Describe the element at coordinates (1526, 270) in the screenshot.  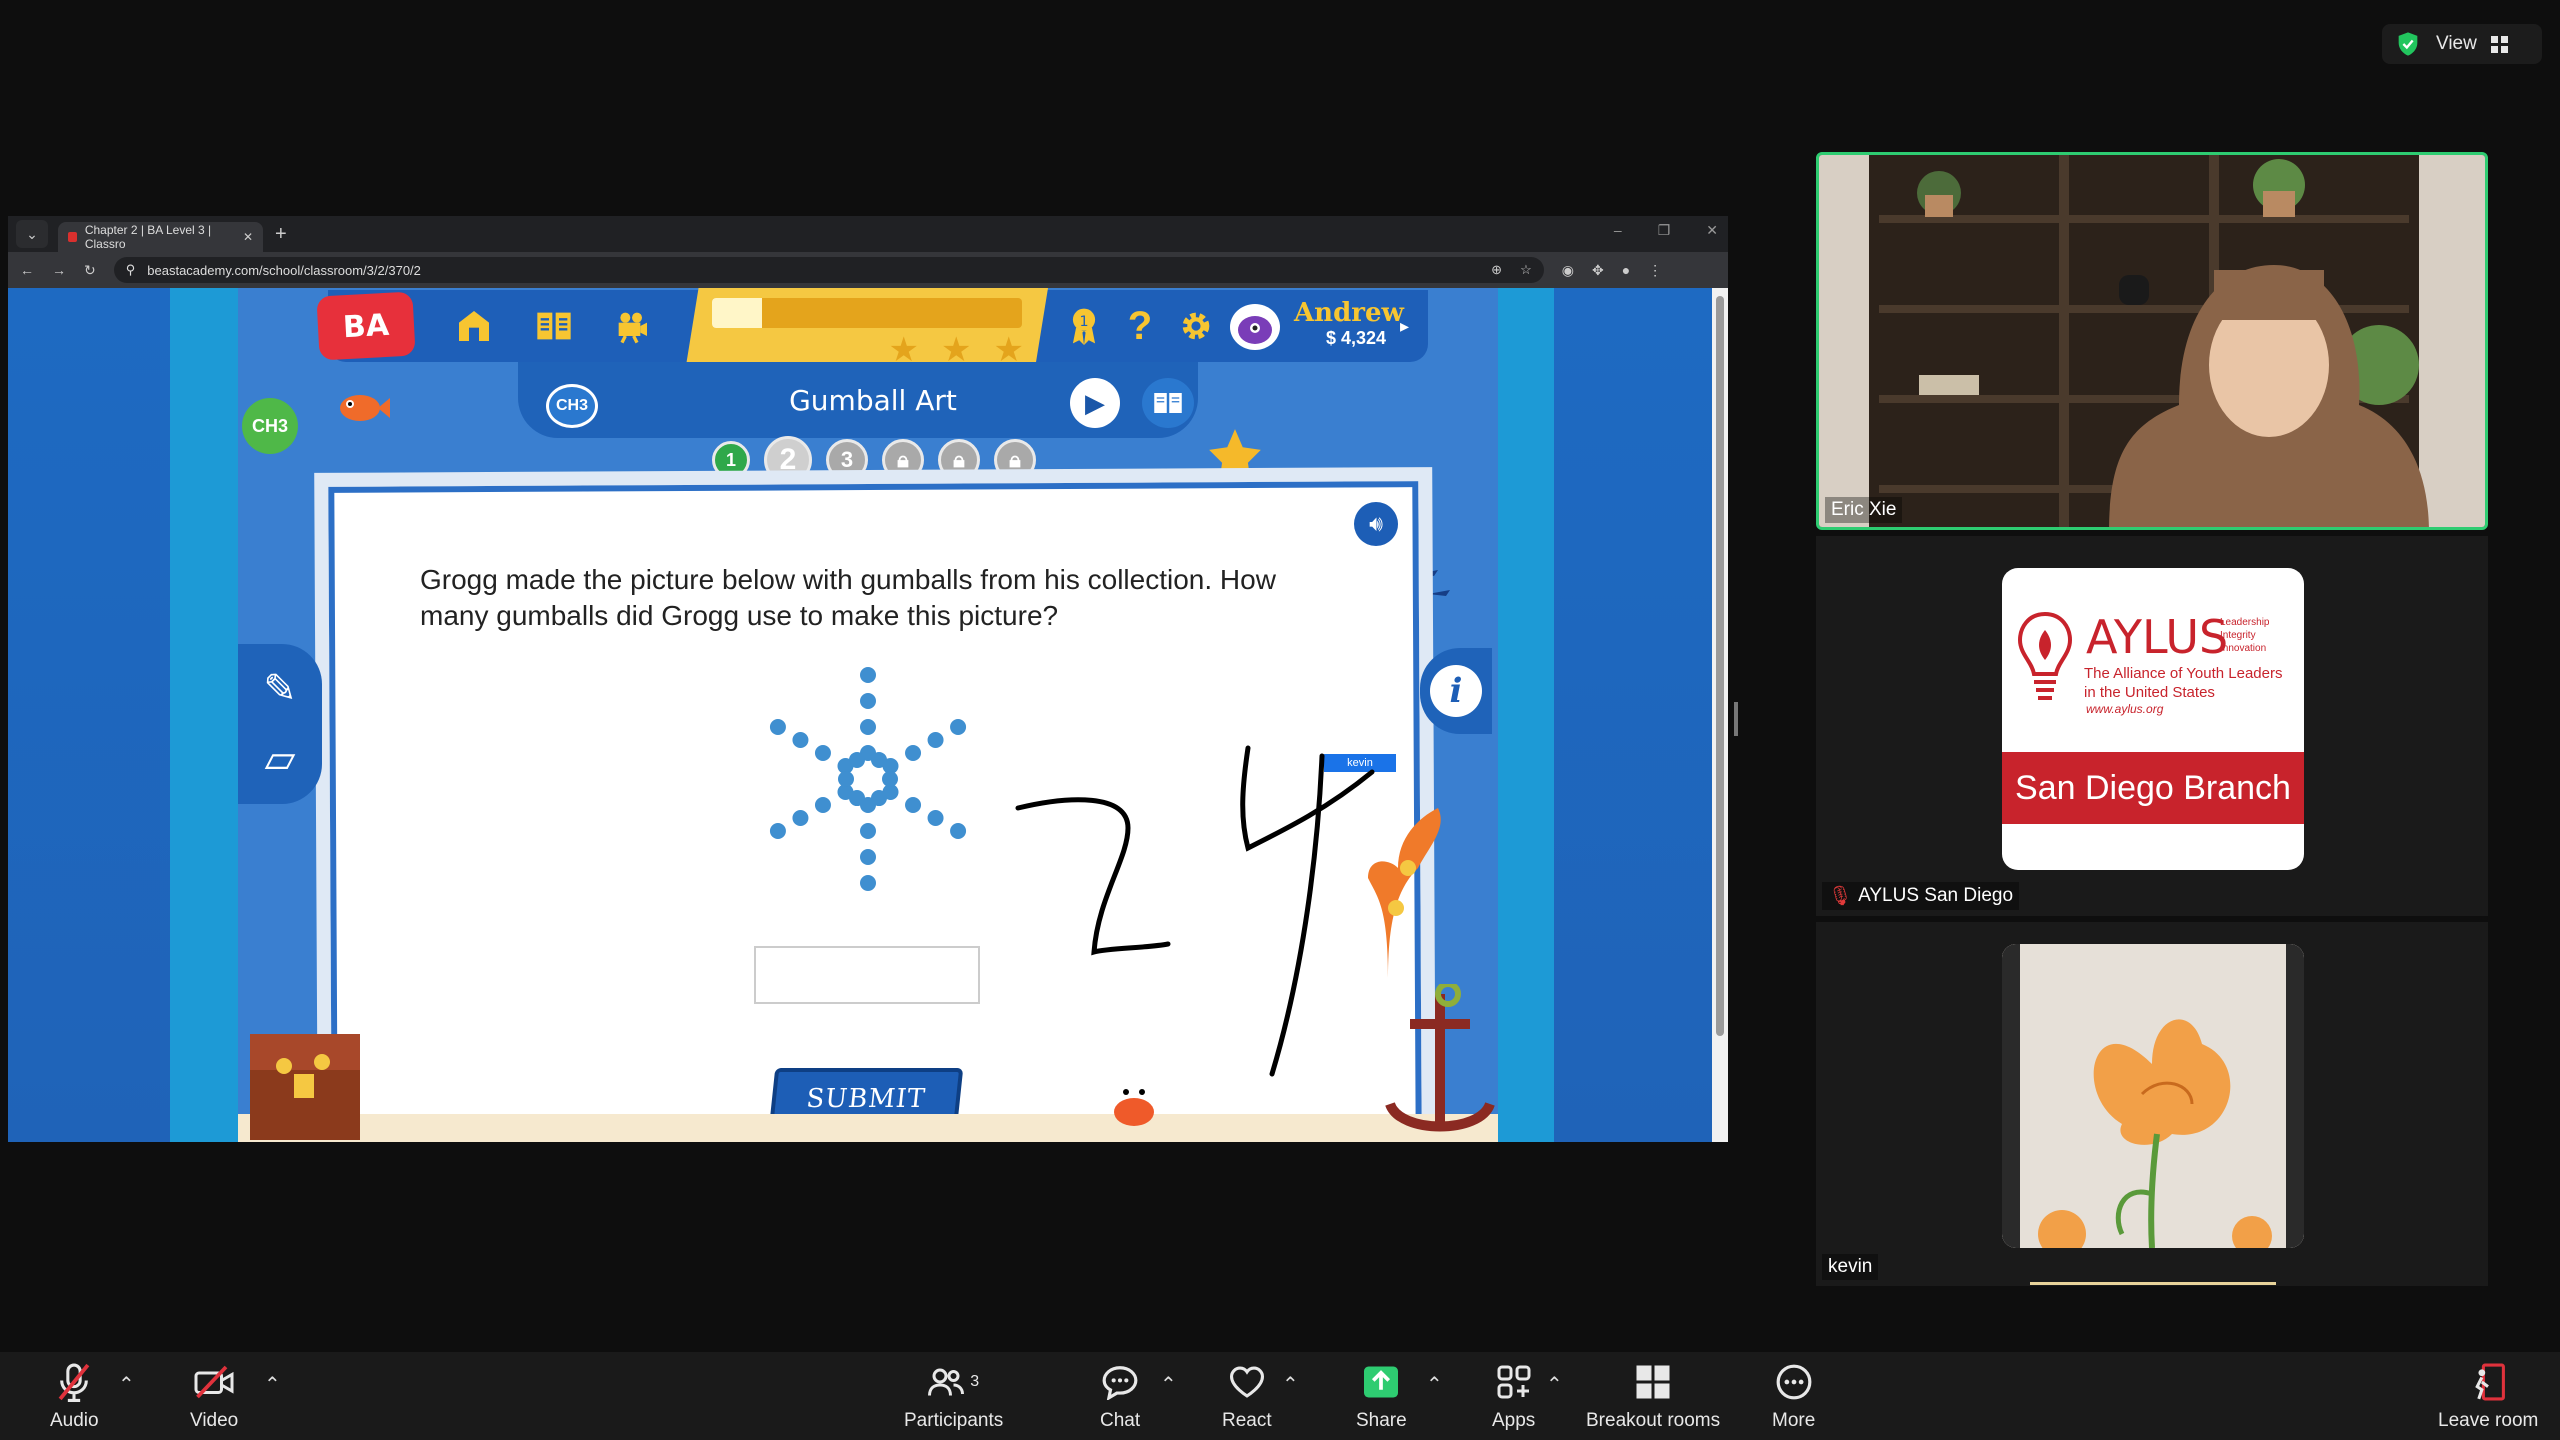
I see `bookmark-star-icon: ☆` at that location.